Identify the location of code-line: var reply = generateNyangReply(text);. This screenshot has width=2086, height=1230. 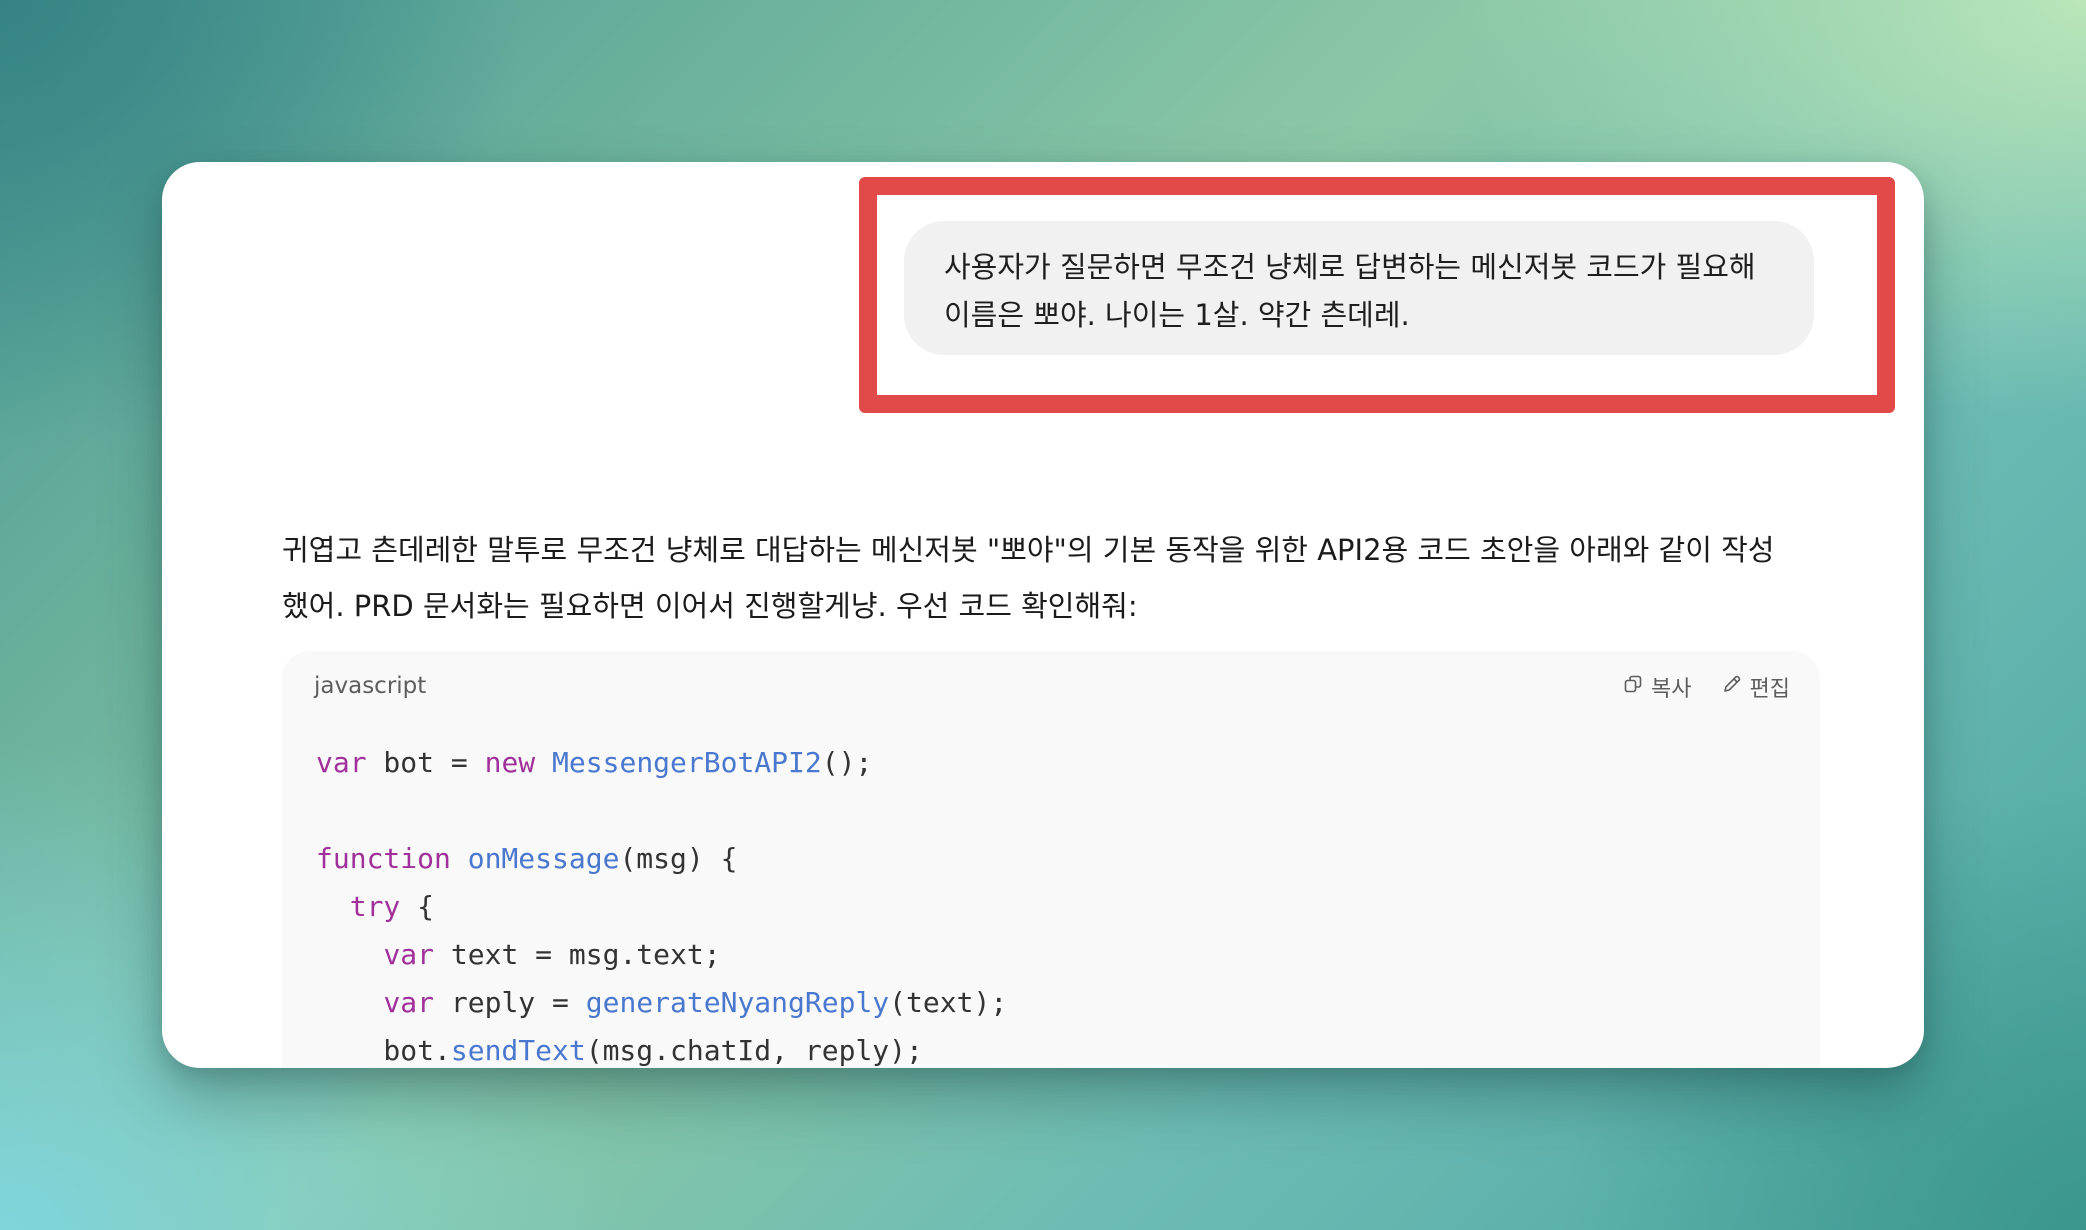
(661, 1003).